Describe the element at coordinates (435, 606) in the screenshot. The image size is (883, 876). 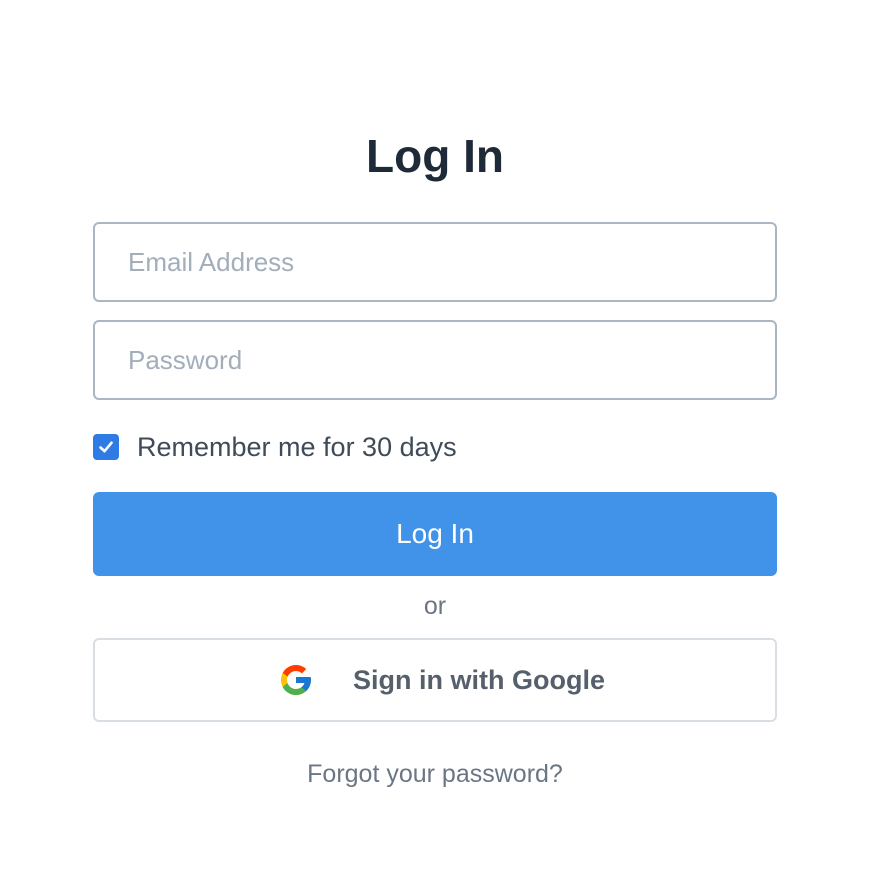
I see `or-divider: or` at that location.